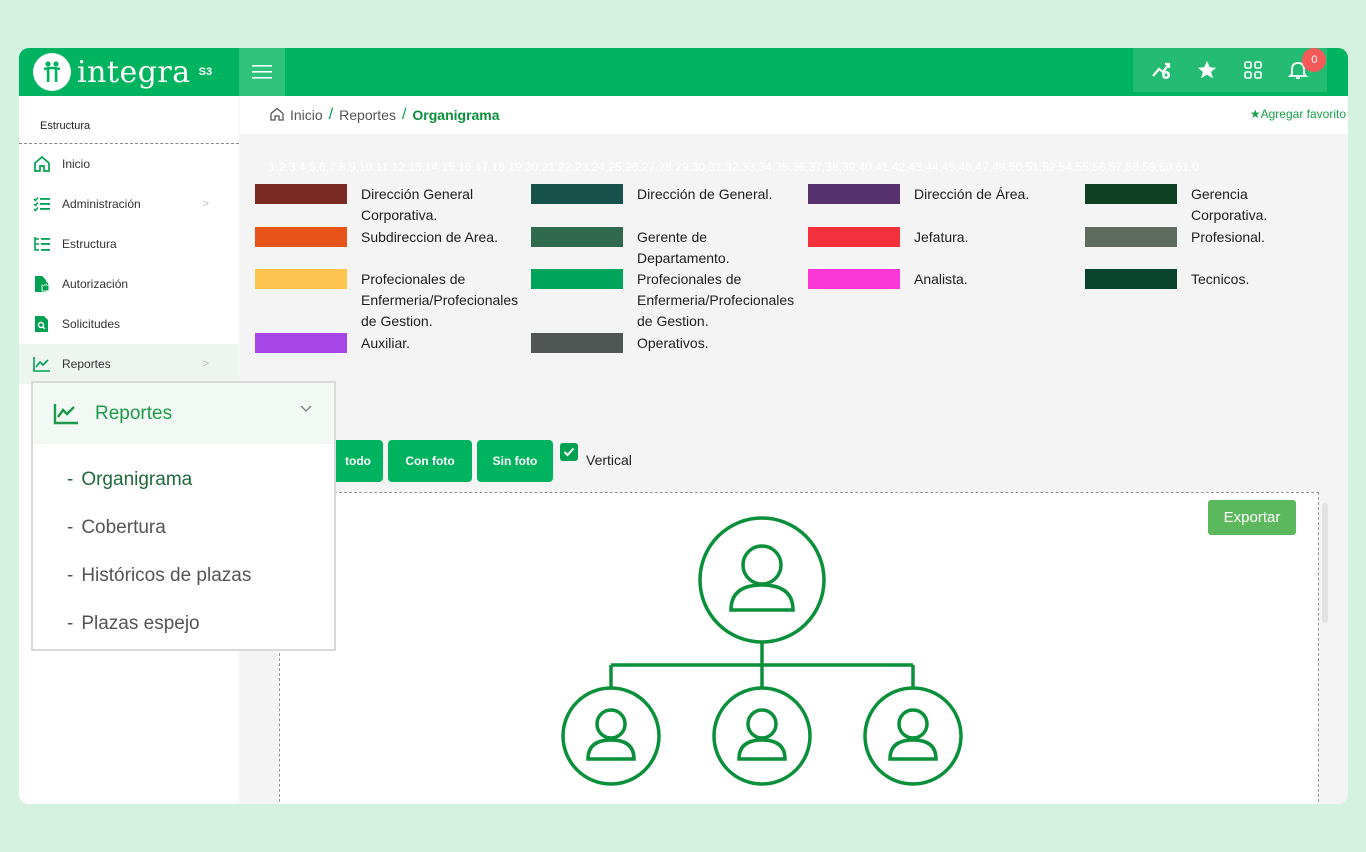 This screenshot has height=852, width=1366. What do you see at coordinates (1230, 70) in the screenshot?
I see `top-actions: 0` at bounding box center [1230, 70].